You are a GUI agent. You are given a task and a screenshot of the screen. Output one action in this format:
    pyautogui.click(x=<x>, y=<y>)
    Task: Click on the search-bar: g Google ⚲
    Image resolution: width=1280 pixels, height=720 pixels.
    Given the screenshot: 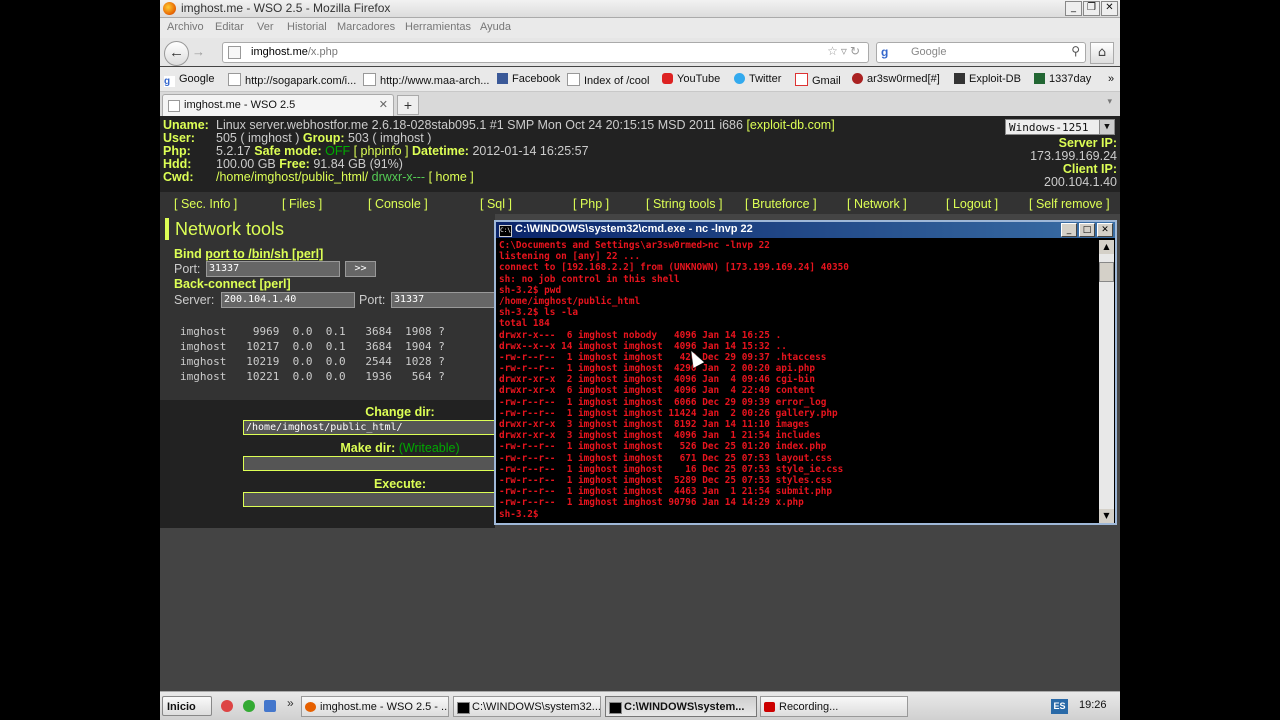 What is the action you would take?
    pyautogui.click(x=981, y=52)
    